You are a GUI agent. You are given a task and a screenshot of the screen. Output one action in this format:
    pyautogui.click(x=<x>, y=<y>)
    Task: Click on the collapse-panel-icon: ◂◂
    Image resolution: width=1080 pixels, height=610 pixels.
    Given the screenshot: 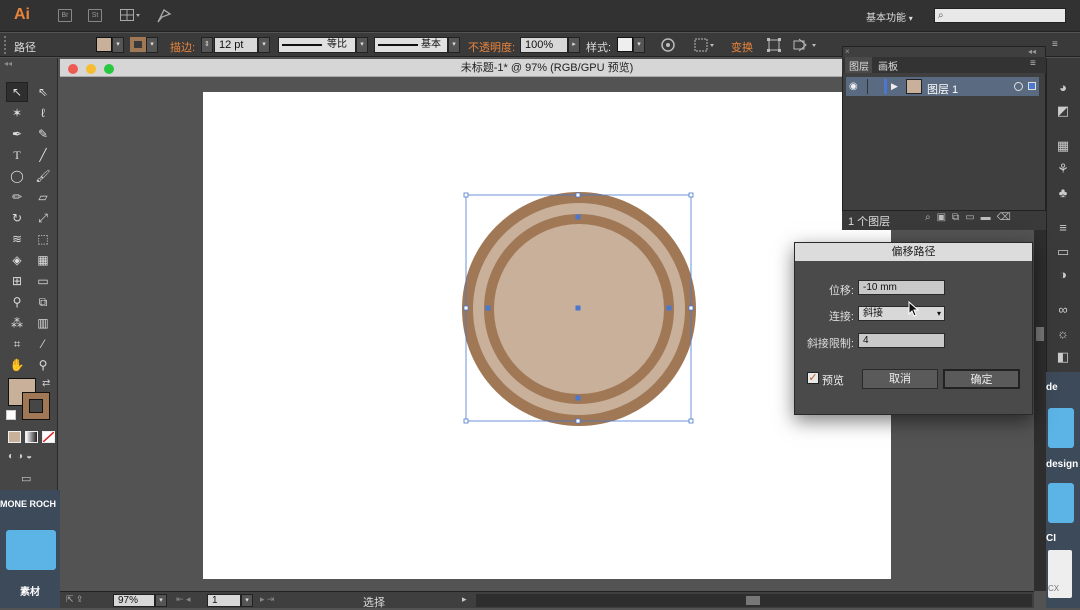 What is the action you would take?
    pyautogui.click(x=1035, y=51)
    